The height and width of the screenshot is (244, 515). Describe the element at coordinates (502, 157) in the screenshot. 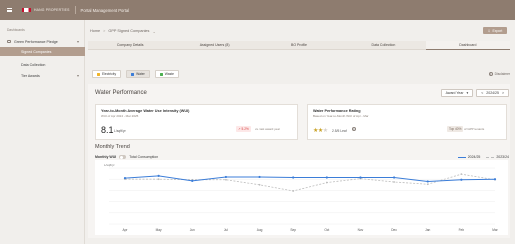

I see `legend-label: 2023/24` at that location.